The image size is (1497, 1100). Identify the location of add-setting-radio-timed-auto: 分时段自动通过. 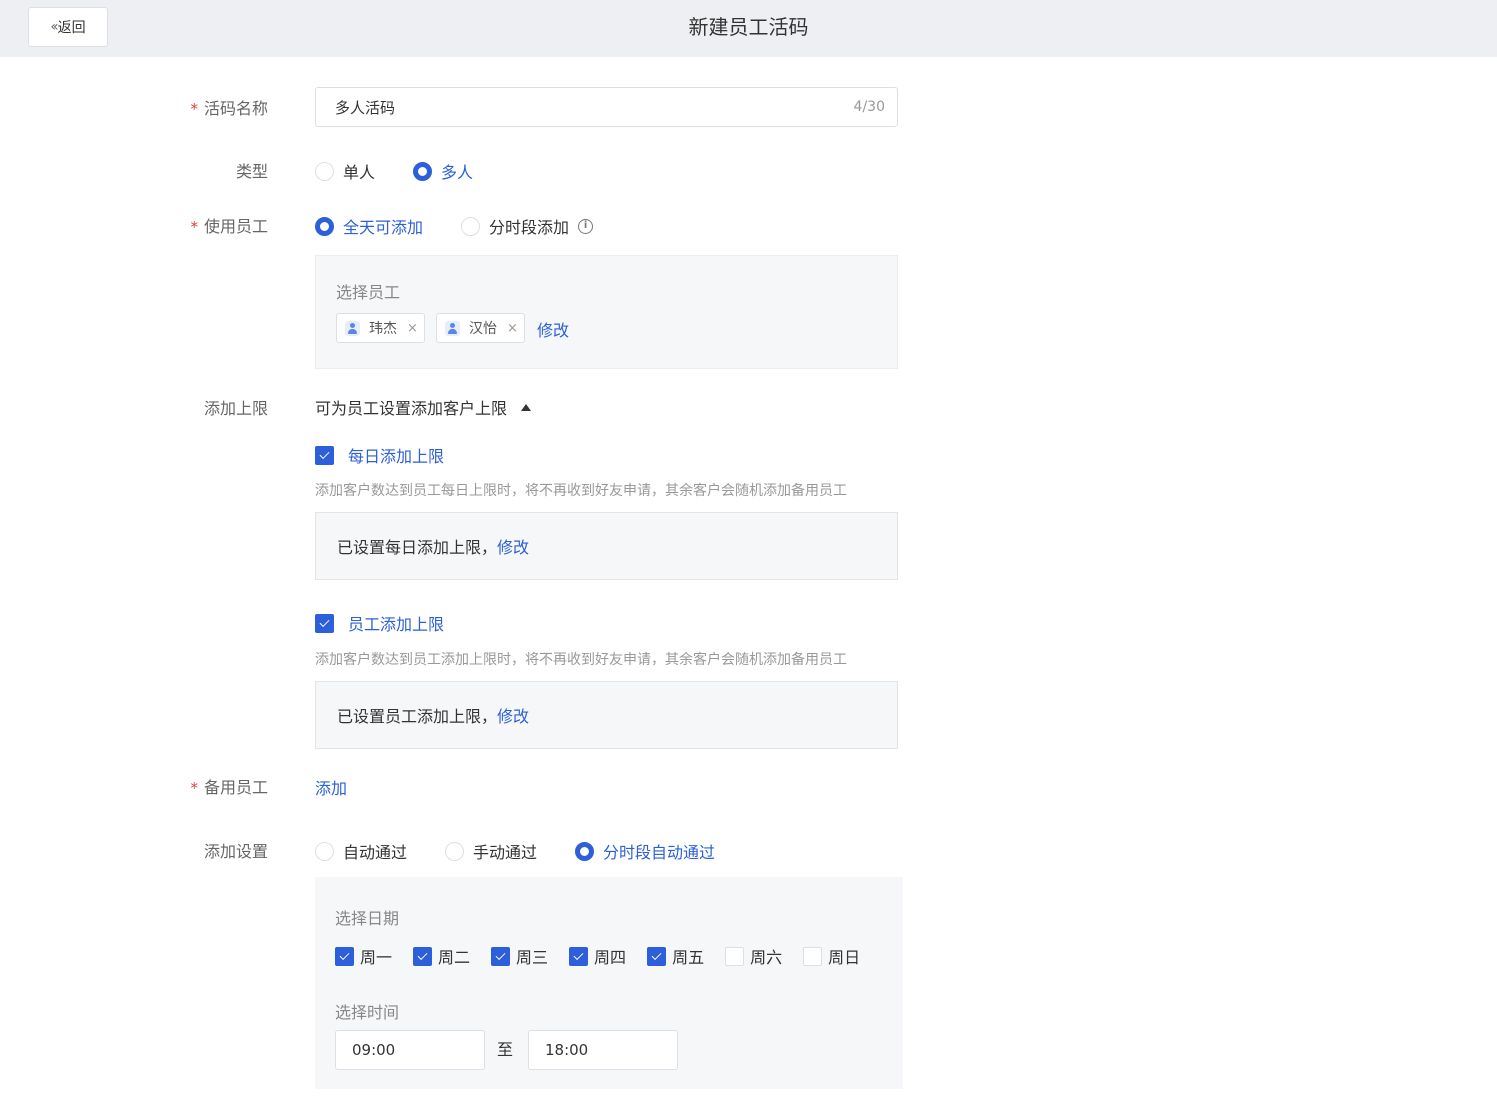
(645, 851).